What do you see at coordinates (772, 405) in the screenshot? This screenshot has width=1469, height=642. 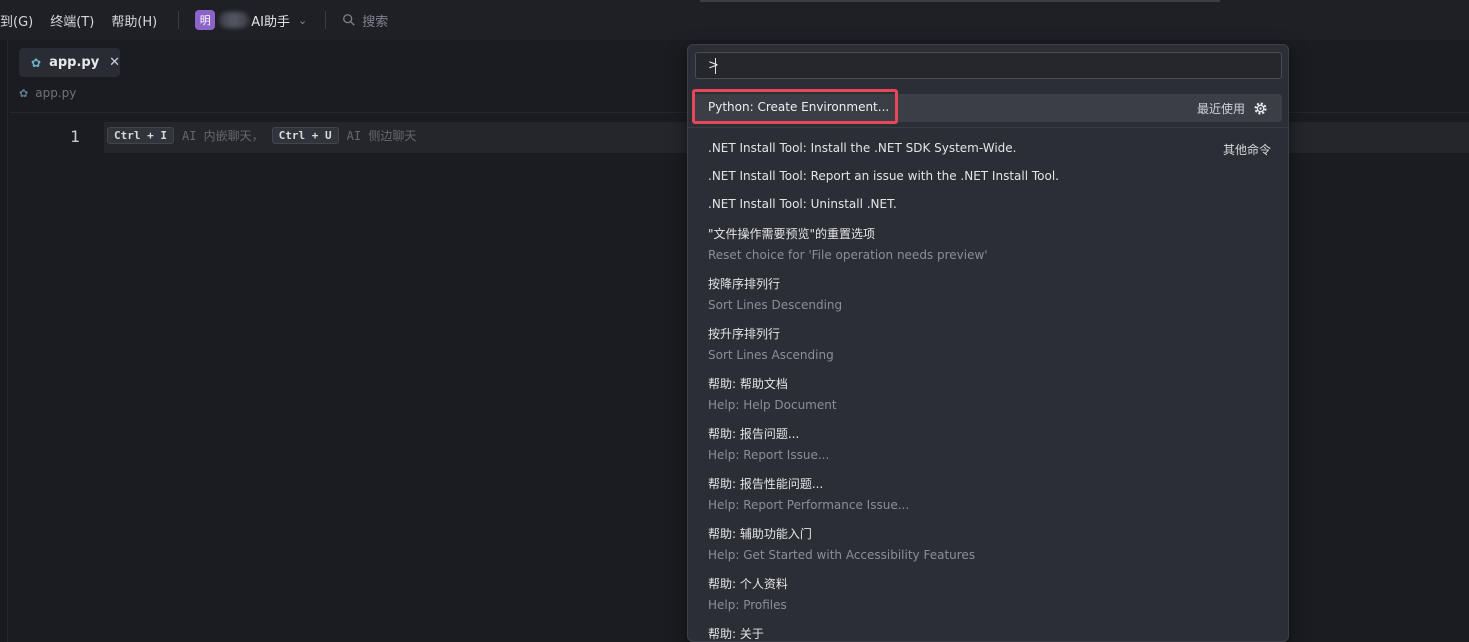 I see `command-subtitle: Help: Help Document` at bounding box center [772, 405].